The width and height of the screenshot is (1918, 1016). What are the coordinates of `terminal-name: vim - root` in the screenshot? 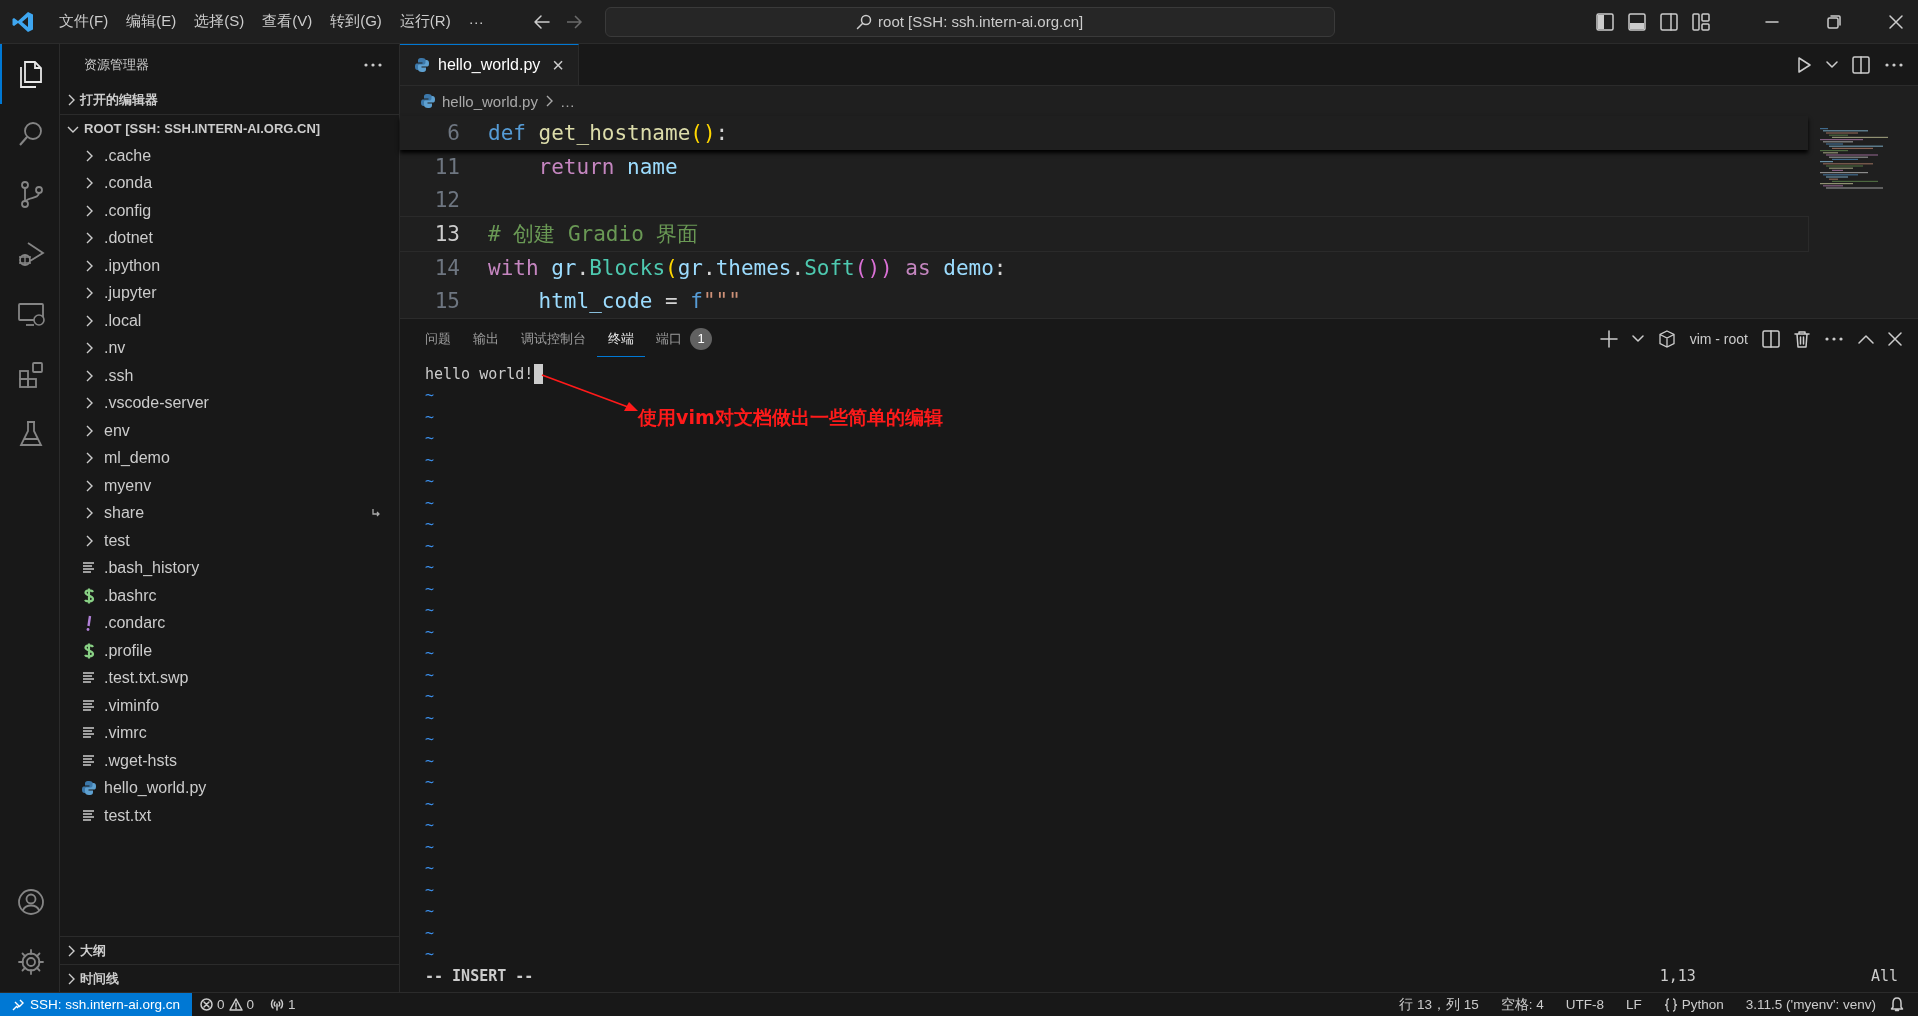 It's located at (1718, 339).